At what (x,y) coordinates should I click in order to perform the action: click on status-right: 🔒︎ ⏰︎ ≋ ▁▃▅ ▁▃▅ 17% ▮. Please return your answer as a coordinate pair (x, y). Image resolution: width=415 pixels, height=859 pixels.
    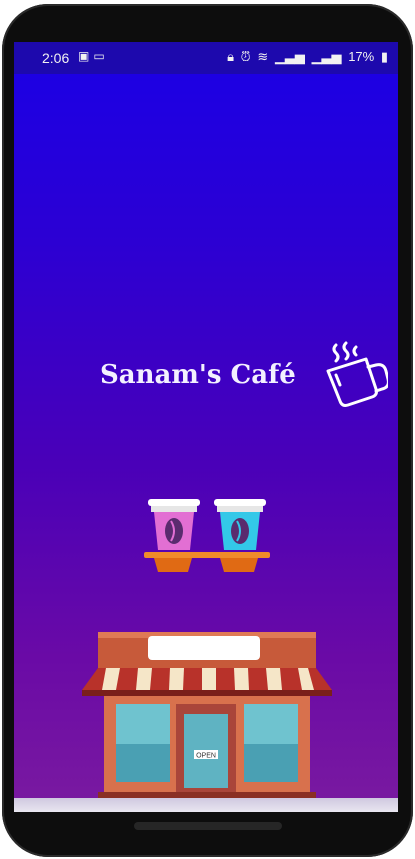
    Looking at the image, I should click on (306, 57).